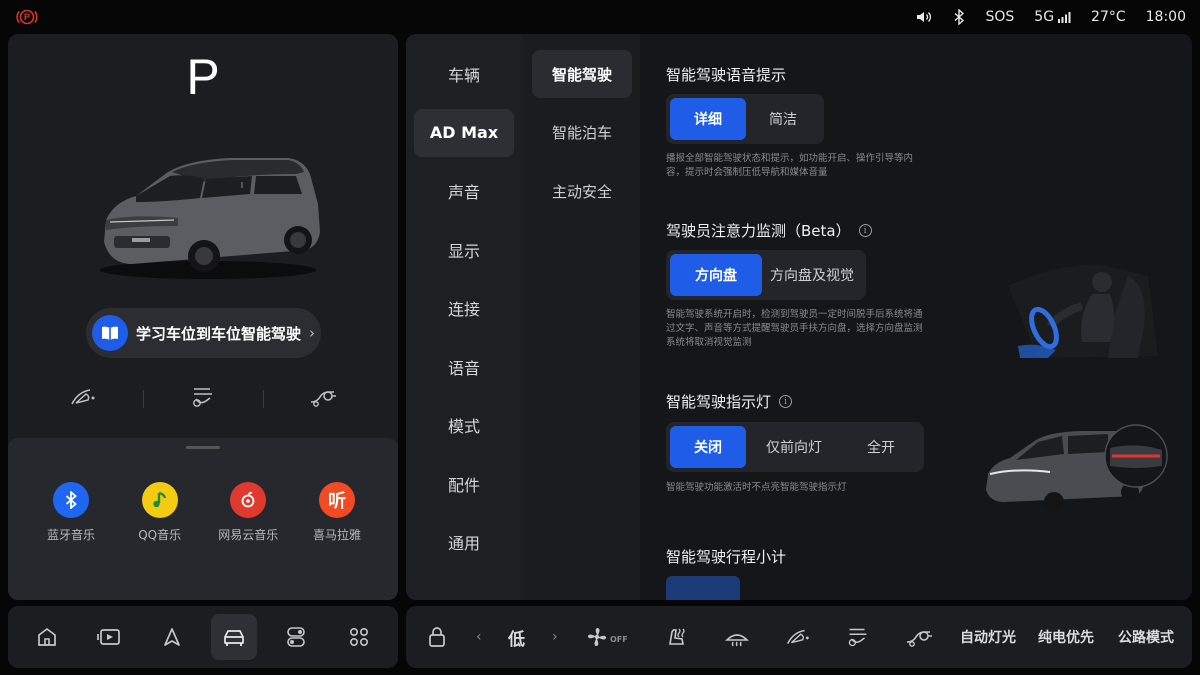 This screenshot has height=675, width=1200. I want to click on seat-adjust-button, so click(858, 637).